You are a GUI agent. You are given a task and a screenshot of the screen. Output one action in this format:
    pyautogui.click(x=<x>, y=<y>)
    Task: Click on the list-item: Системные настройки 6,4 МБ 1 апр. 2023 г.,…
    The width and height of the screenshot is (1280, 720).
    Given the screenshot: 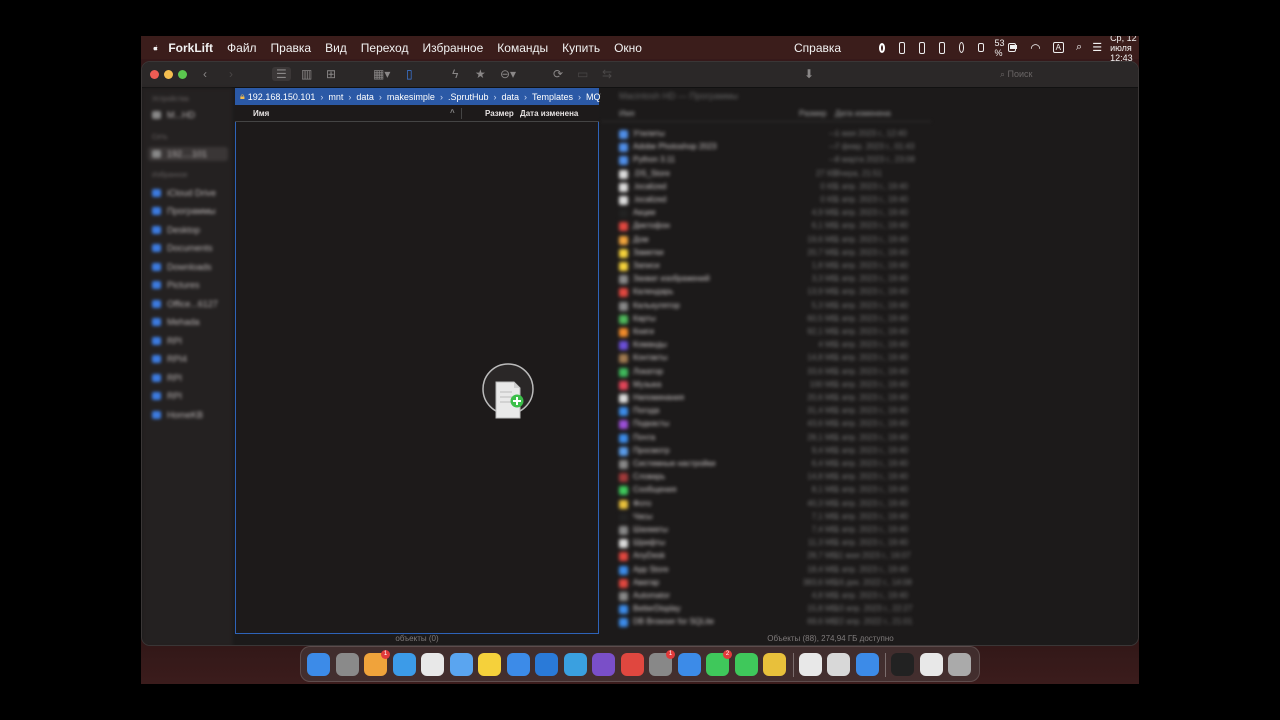 What is the action you would take?
    pyautogui.click(x=761, y=464)
    